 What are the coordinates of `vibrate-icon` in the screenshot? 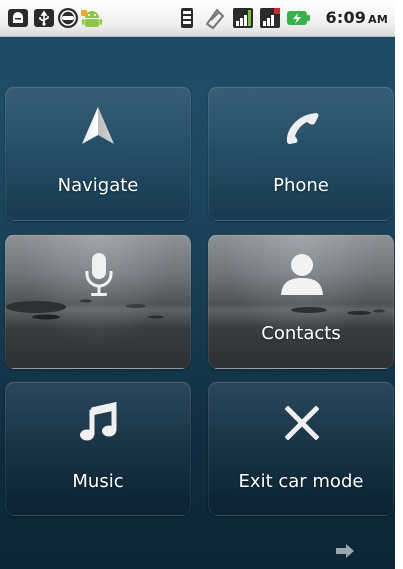 It's located at (187, 18).